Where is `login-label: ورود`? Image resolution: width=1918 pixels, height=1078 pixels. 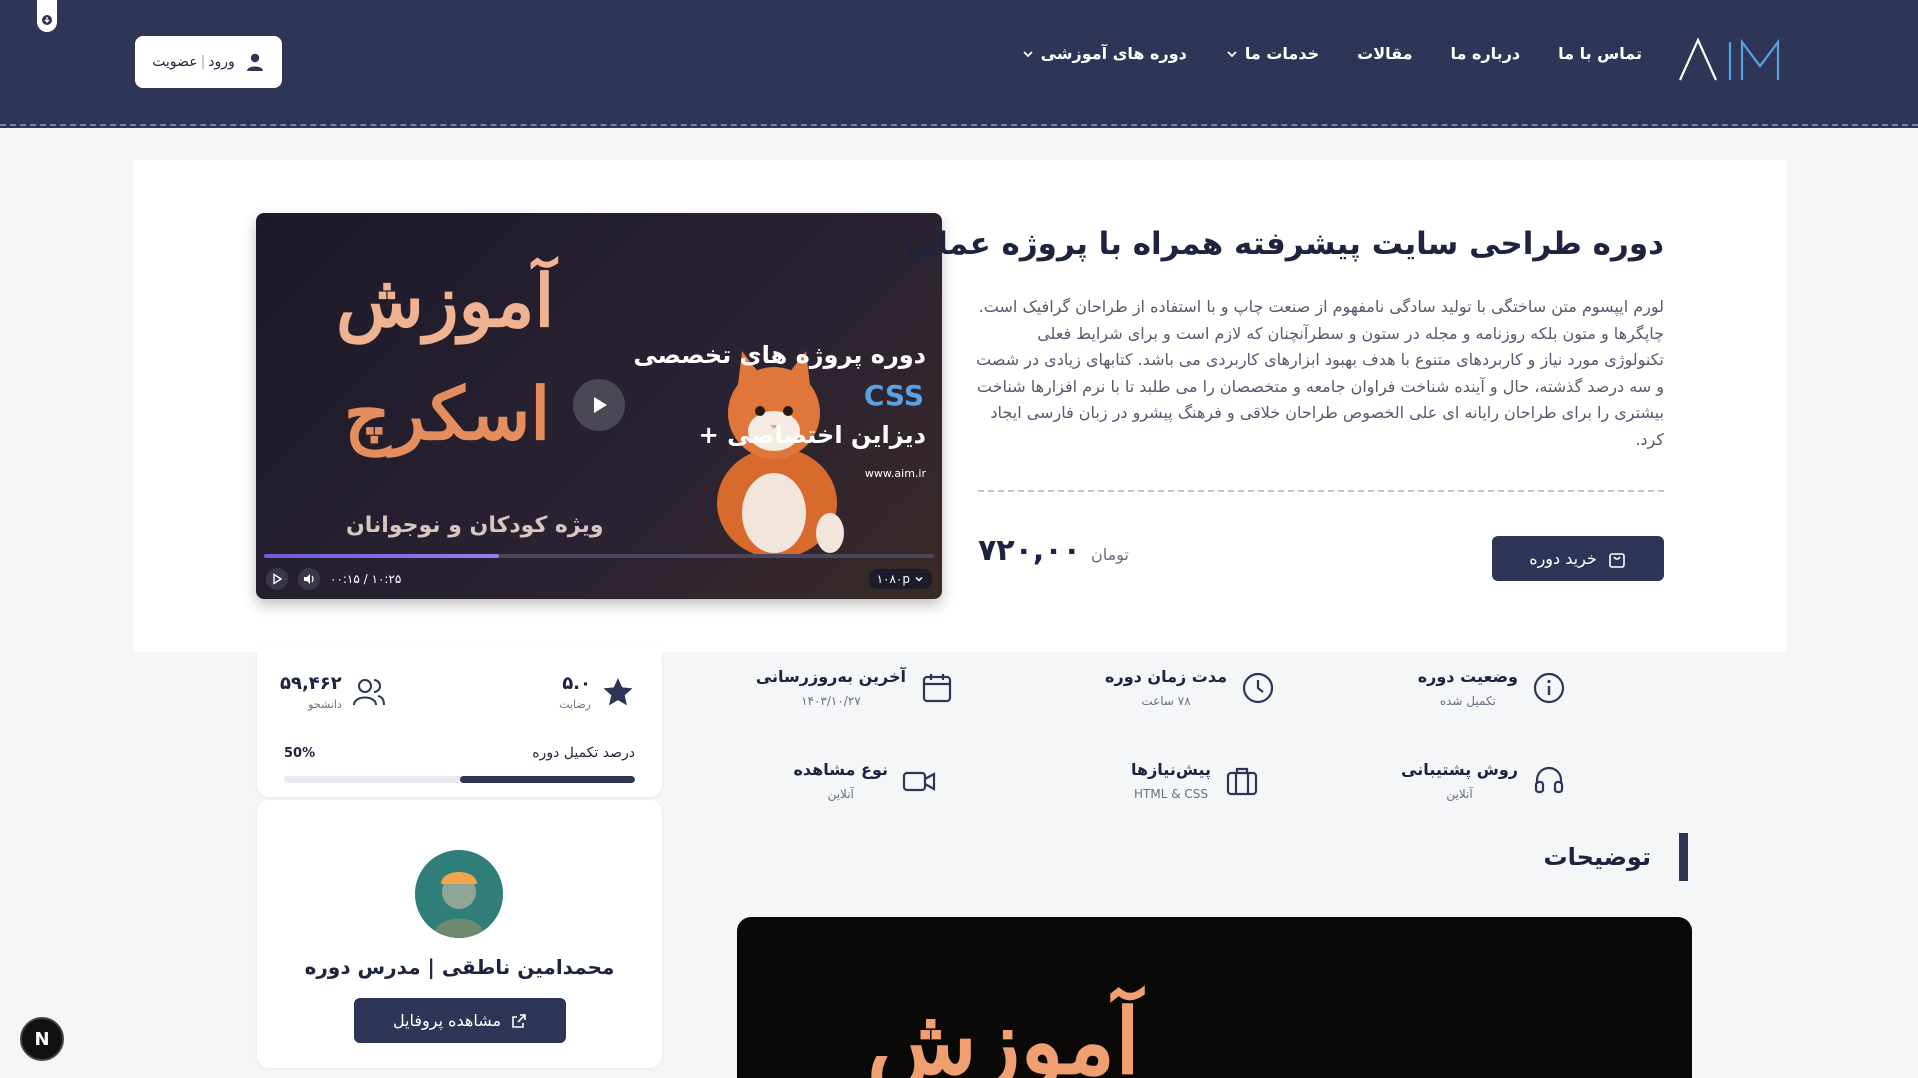
login-label: ورود is located at coordinates (221, 62).